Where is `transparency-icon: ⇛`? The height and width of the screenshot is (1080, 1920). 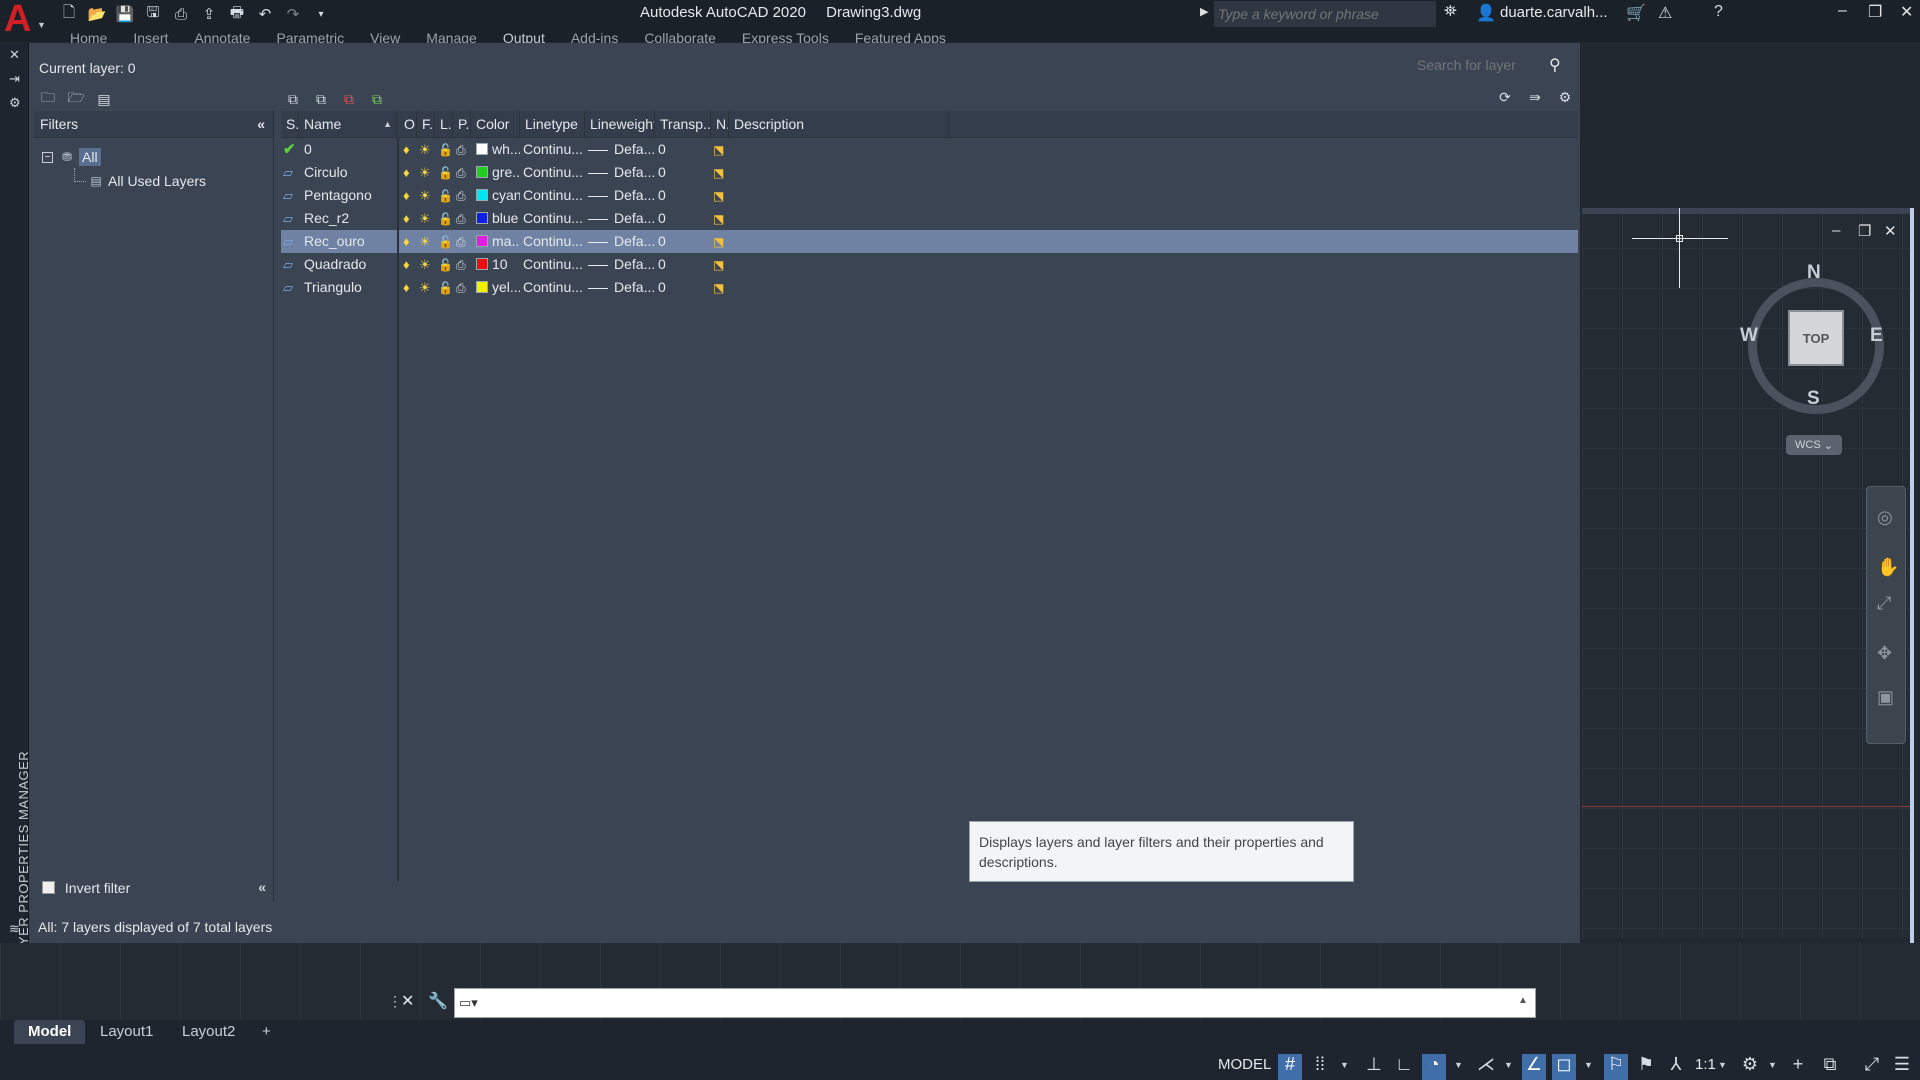
transparency-icon: ⇛ is located at coordinates (1535, 97).